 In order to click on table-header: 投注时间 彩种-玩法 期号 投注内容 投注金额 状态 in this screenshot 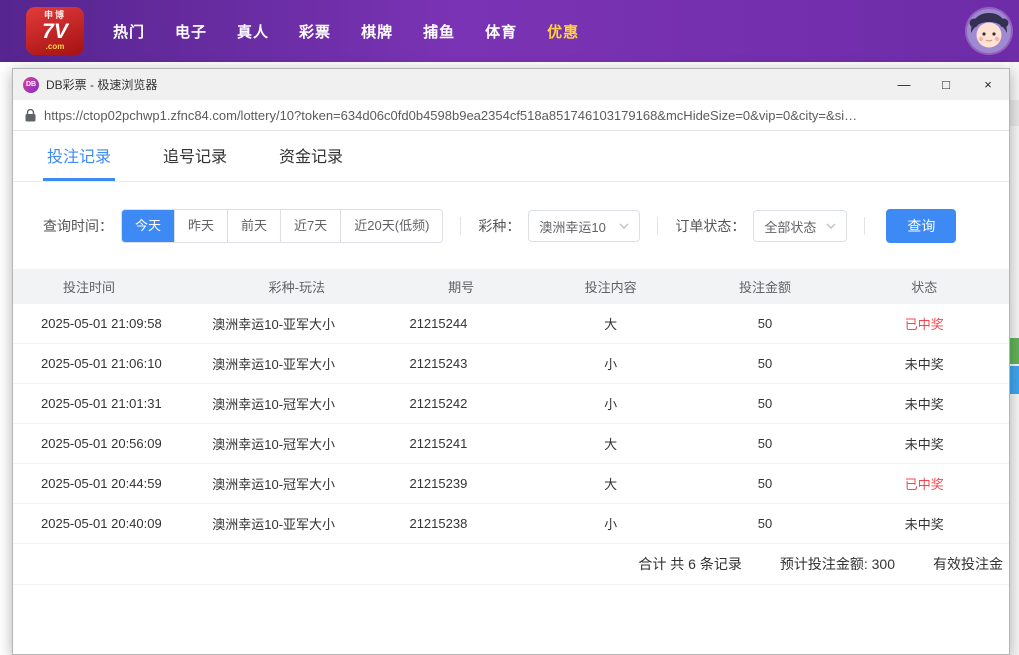, I will do `click(511, 286)`.